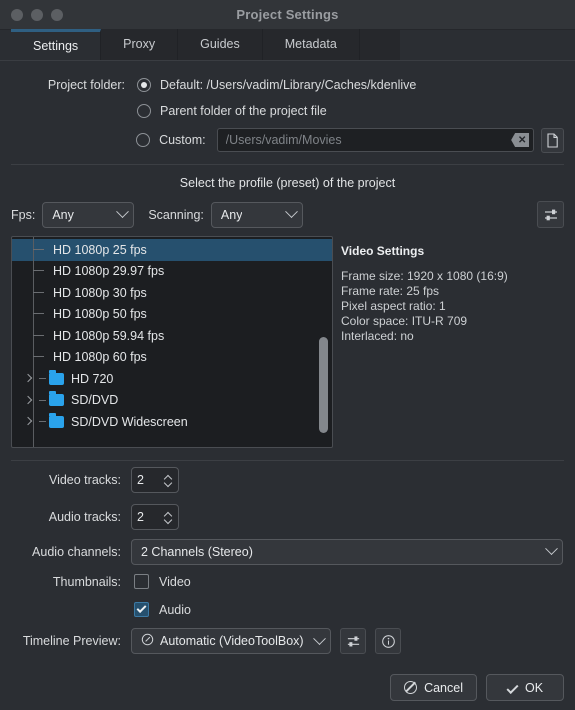 This screenshot has height=710, width=575. Describe the element at coordinates (143, 140) in the screenshot. I see `radio-custom-folder` at that location.